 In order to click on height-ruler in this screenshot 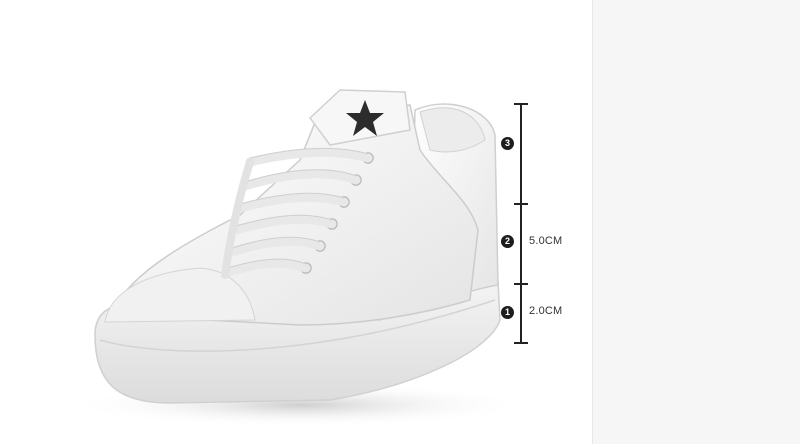, I will do `click(521, 224)`.